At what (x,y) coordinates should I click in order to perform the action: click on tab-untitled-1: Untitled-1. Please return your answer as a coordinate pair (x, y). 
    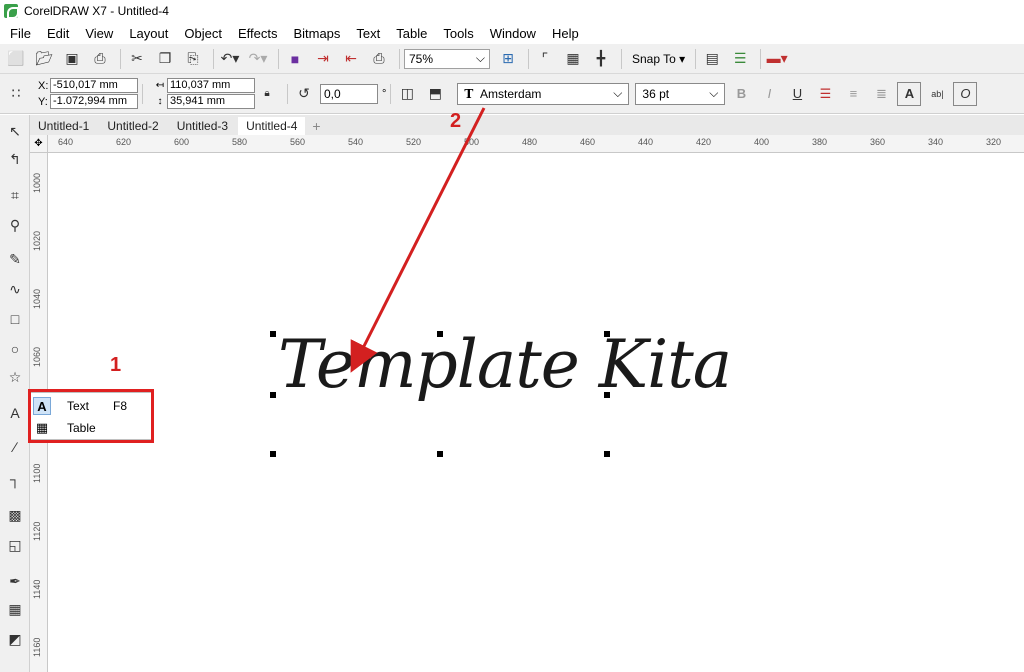
    Looking at the image, I should click on (63, 126).